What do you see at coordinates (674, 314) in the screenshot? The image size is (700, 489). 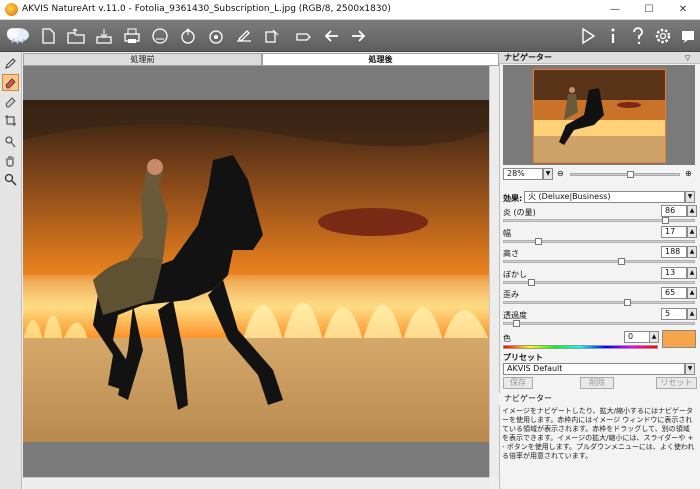 I see `param-value-field: 5` at bounding box center [674, 314].